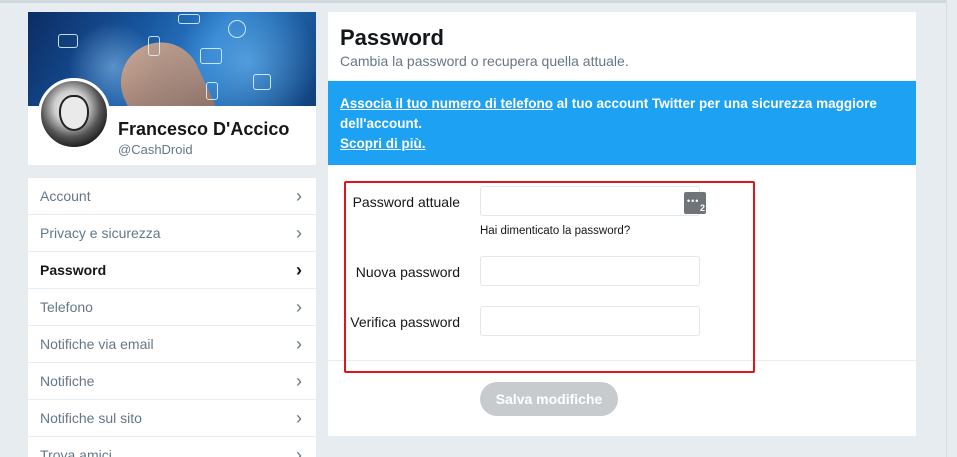 The height and width of the screenshot is (457, 957). What do you see at coordinates (74, 114) in the screenshot?
I see `avatar` at bounding box center [74, 114].